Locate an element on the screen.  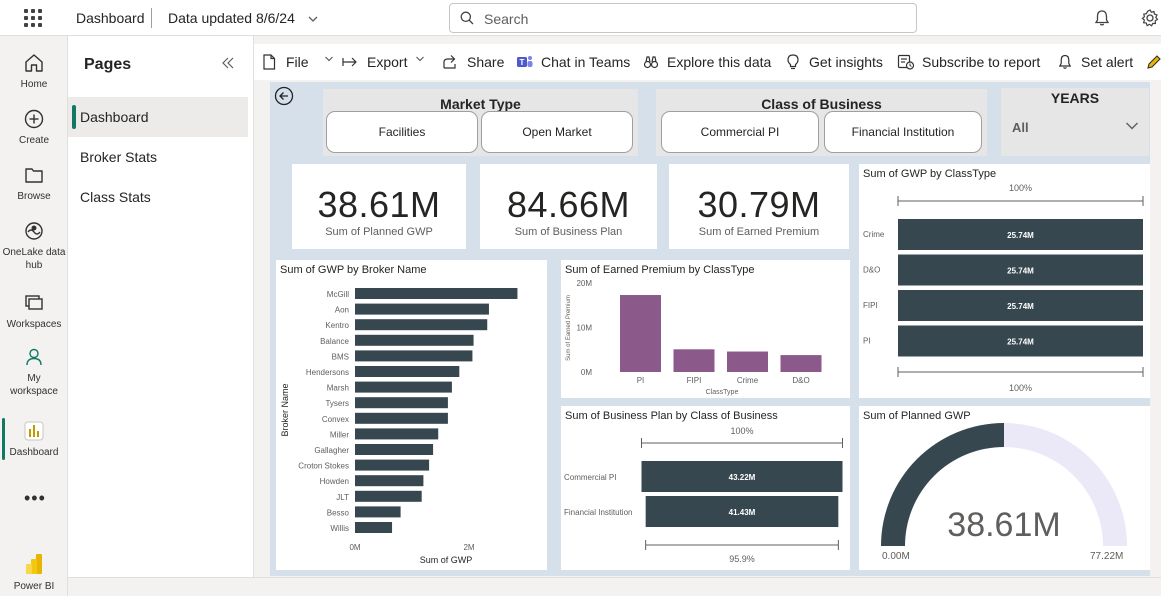
page-class-stats: Class Stats is located at coordinates (158, 197).